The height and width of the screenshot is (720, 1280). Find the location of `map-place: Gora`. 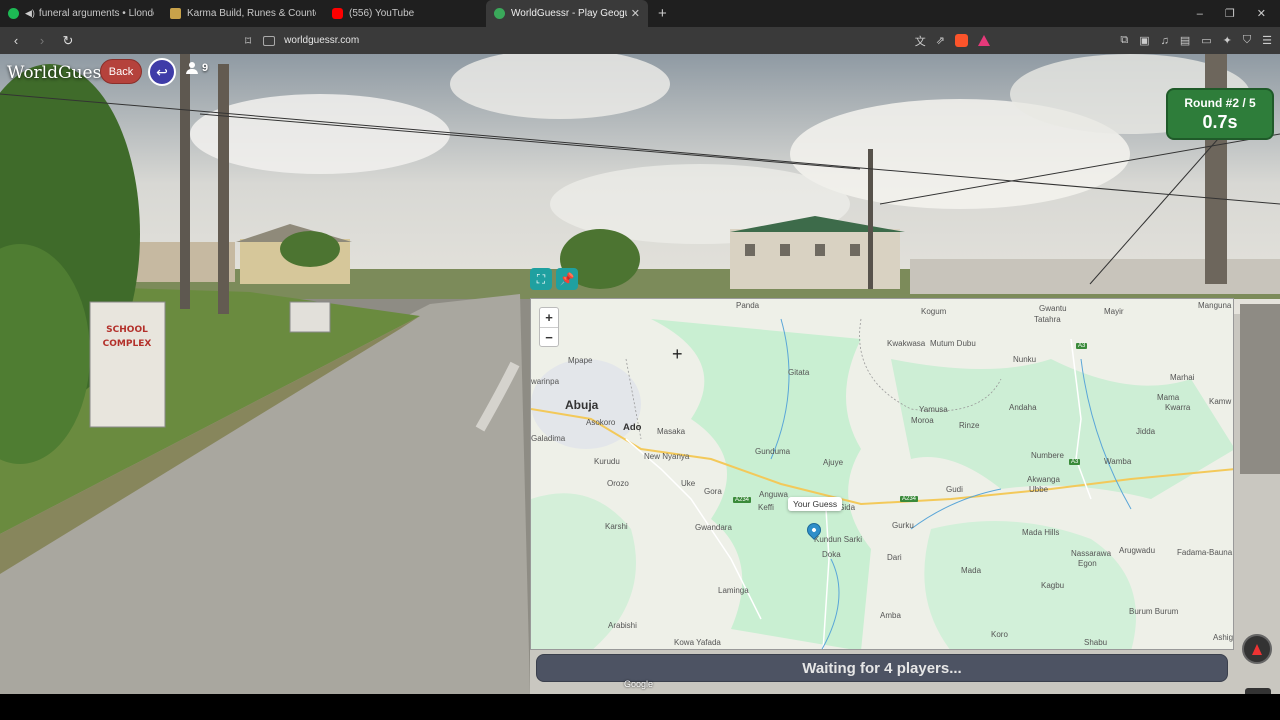

map-place: Gora is located at coordinates (713, 491).